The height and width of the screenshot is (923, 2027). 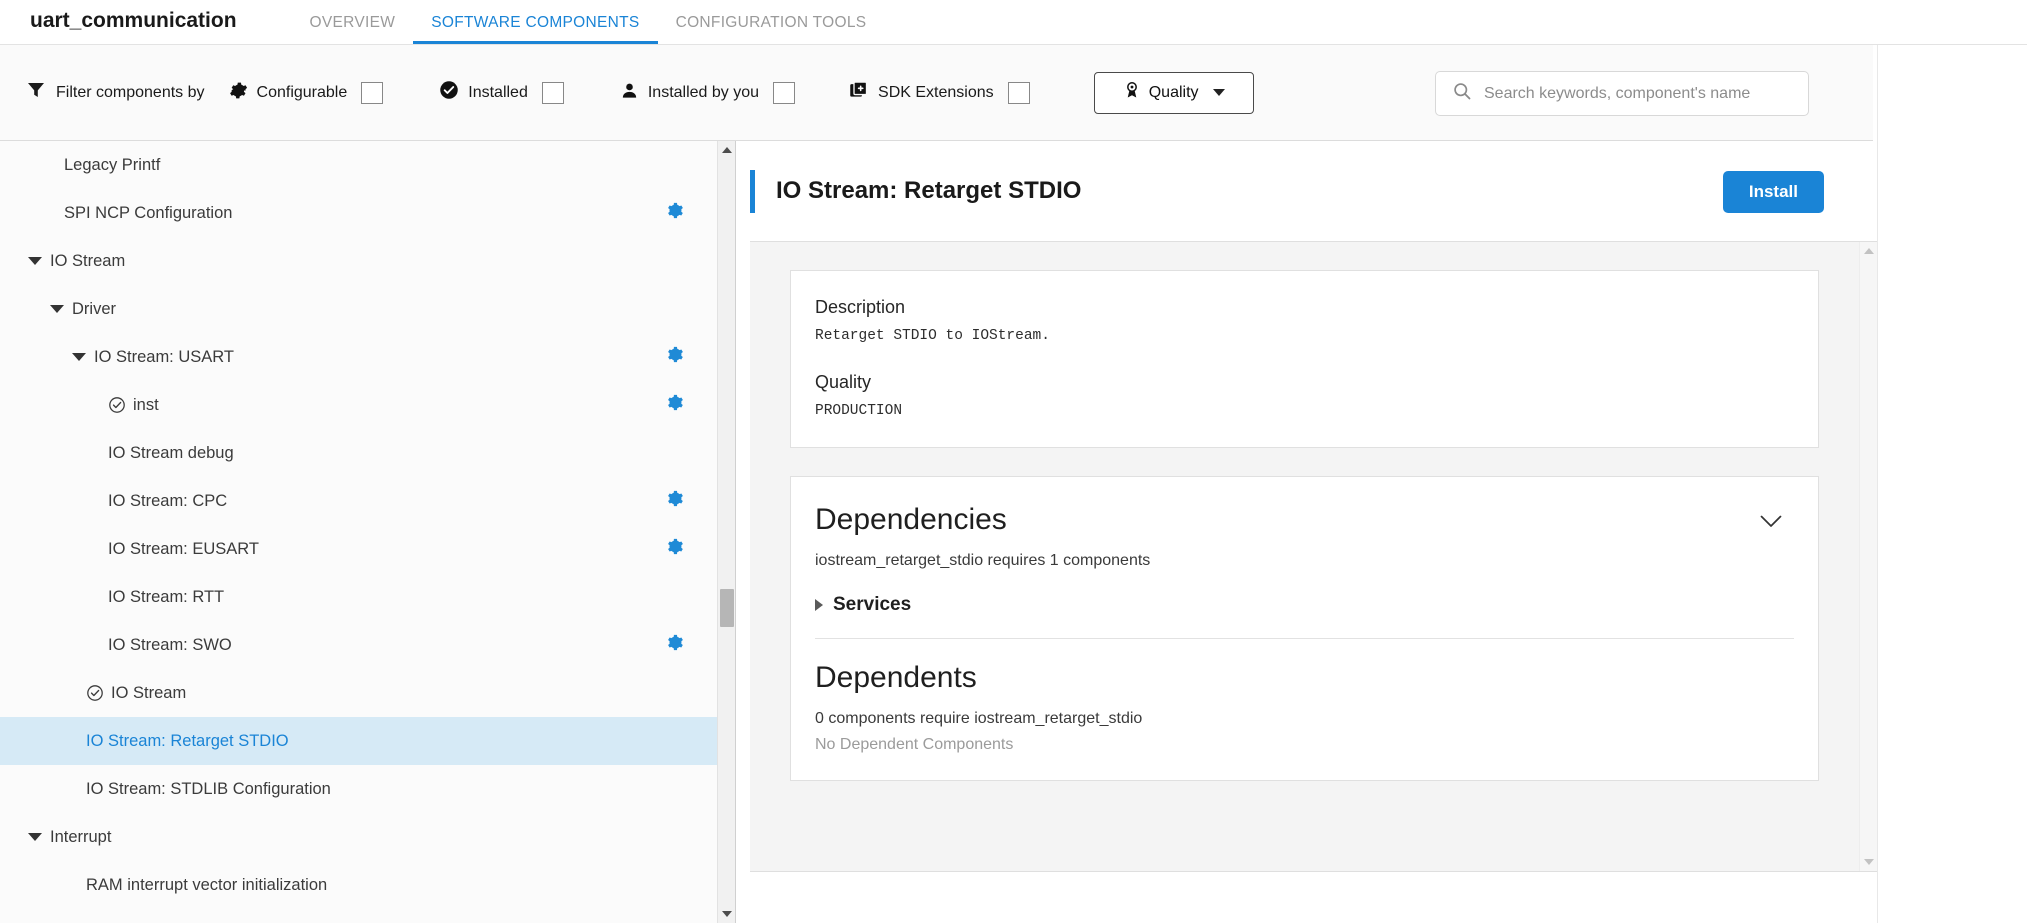 What do you see at coordinates (1313, 191) in the screenshot?
I see `detail-header: IO Stream: Retarget STDIO Install` at bounding box center [1313, 191].